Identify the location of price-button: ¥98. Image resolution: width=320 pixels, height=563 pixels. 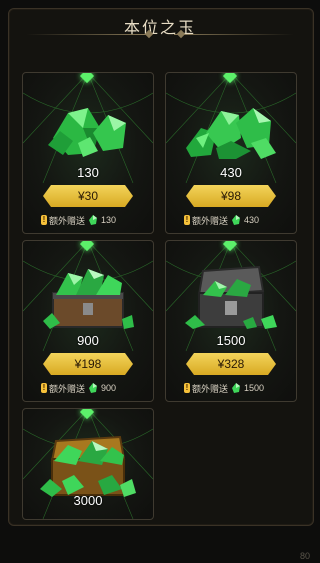
(231, 196).